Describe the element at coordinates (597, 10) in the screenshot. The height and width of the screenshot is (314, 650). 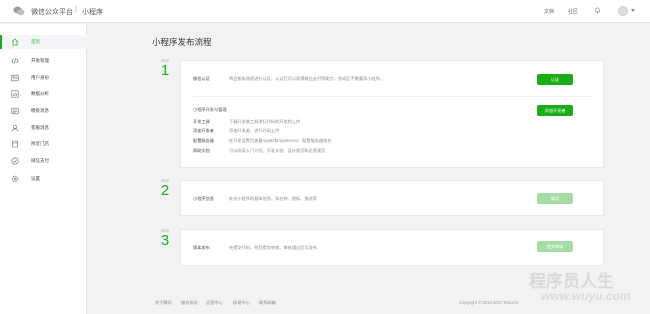
I see `bell-icon` at that location.